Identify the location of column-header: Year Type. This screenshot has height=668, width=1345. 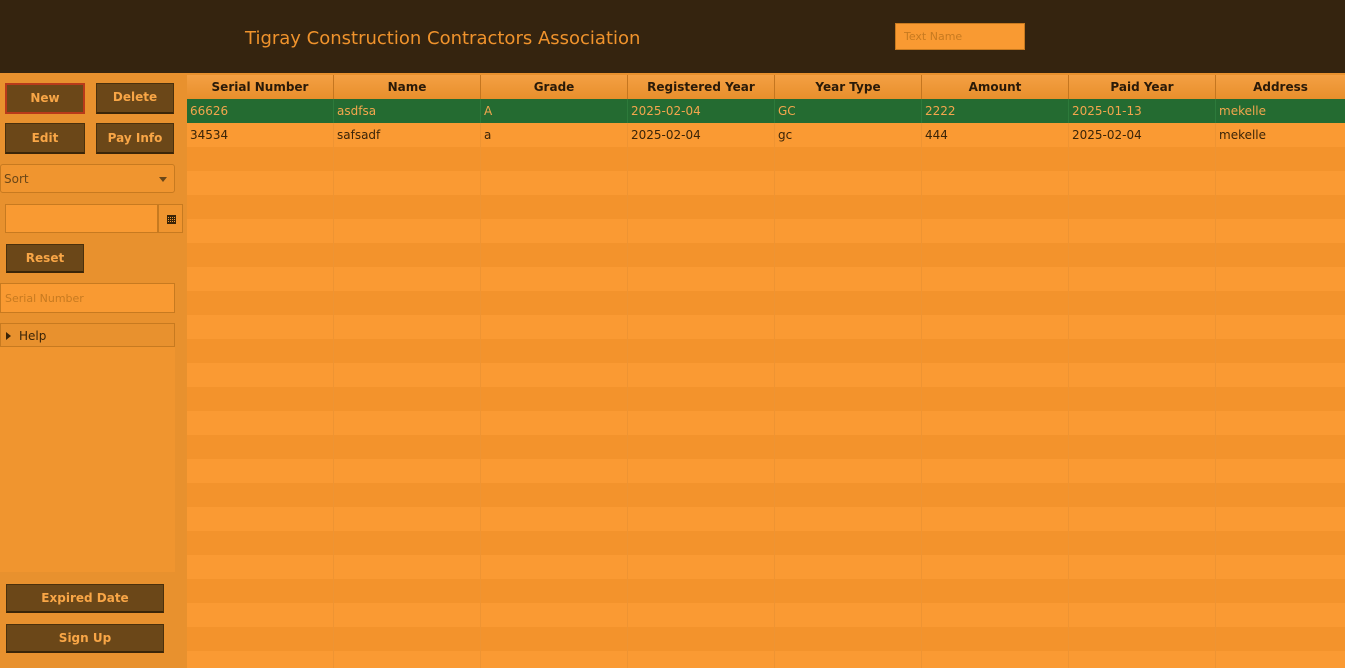
(848, 87).